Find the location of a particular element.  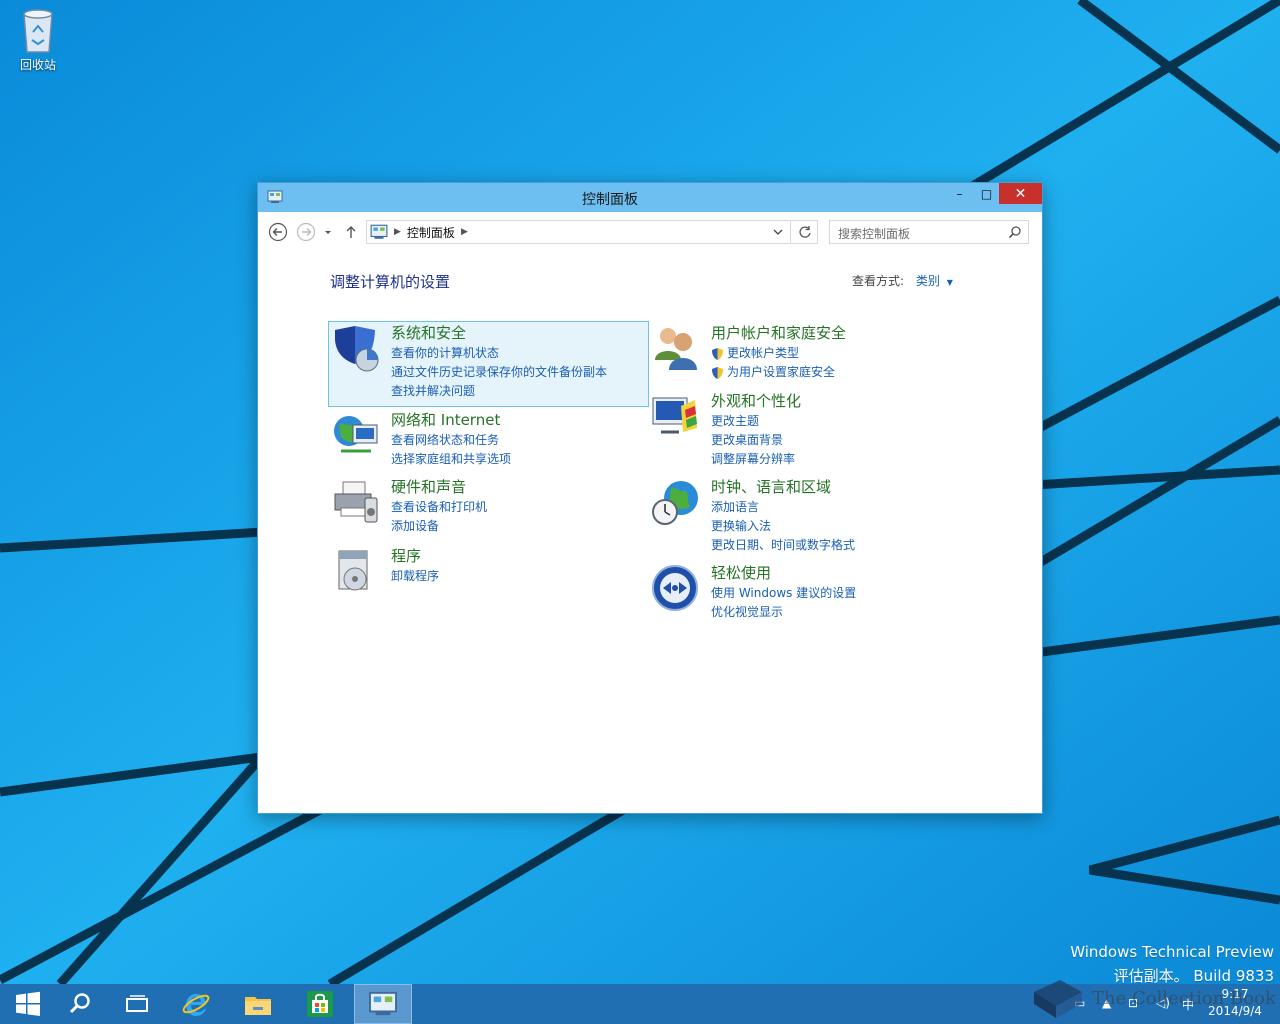

shield-icon is located at coordinates (357, 349).